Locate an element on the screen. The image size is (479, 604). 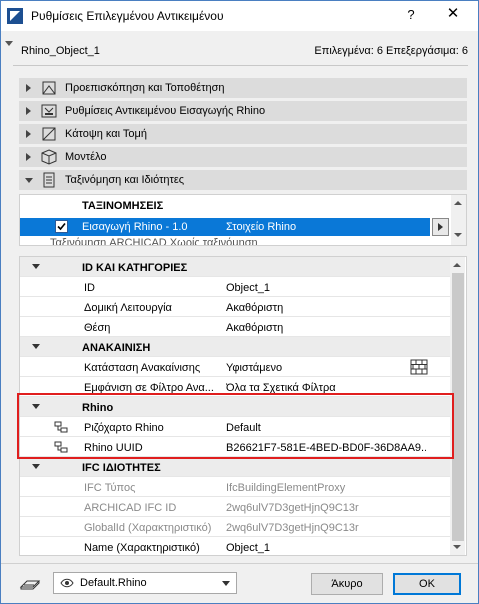
rhino-import-settings-icon is located at coordinates (49, 111).